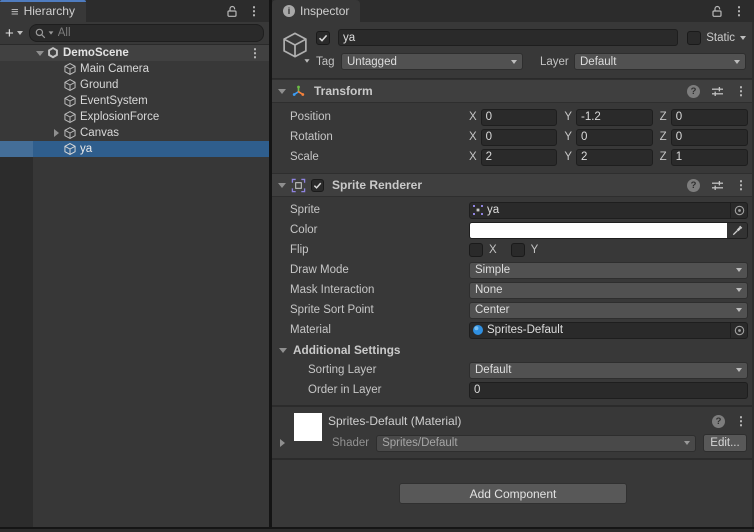 The width and height of the screenshot is (754, 532). What do you see at coordinates (310, 117) in the screenshot?
I see `position-label: Position` at bounding box center [310, 117].